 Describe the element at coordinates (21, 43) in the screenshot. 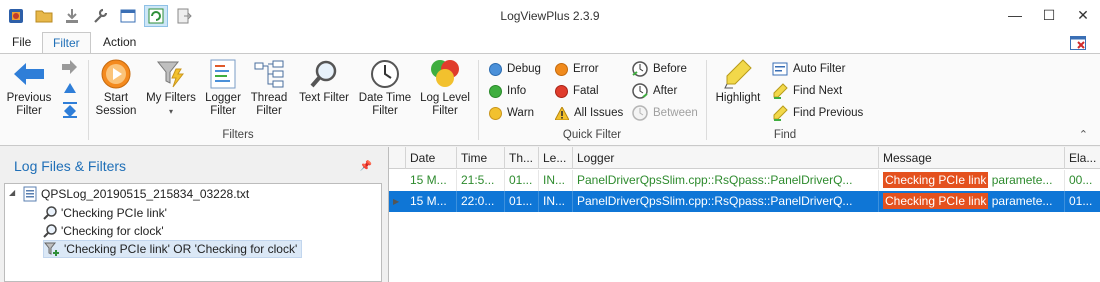

I see `tab-file: File` at that location.